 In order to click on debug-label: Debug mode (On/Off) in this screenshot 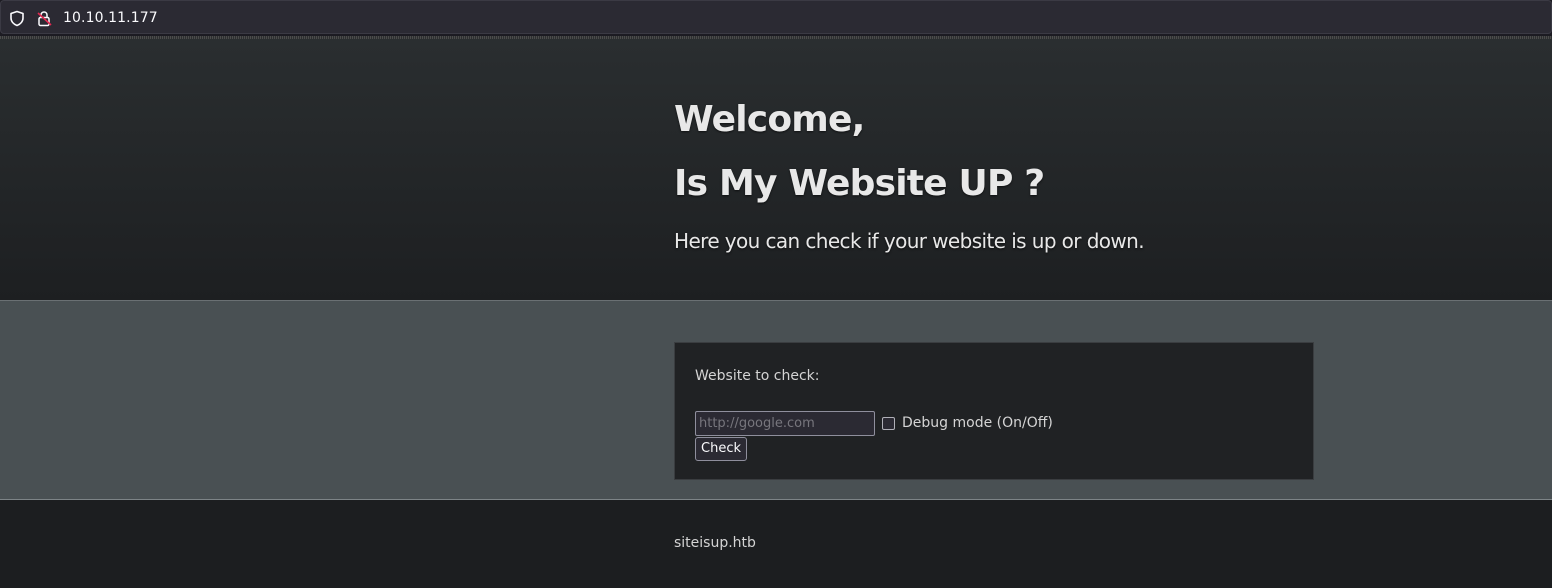, I will do `click(977, 423)`.